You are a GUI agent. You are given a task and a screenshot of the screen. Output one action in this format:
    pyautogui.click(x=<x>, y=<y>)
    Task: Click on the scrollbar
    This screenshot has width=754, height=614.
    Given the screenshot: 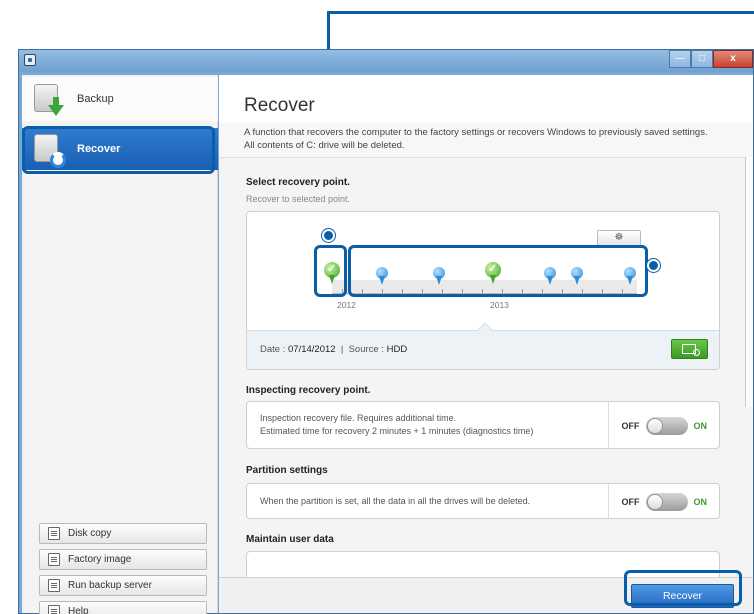 What is the action you would take?
    pyautogui.click(x=749, y=282)
    